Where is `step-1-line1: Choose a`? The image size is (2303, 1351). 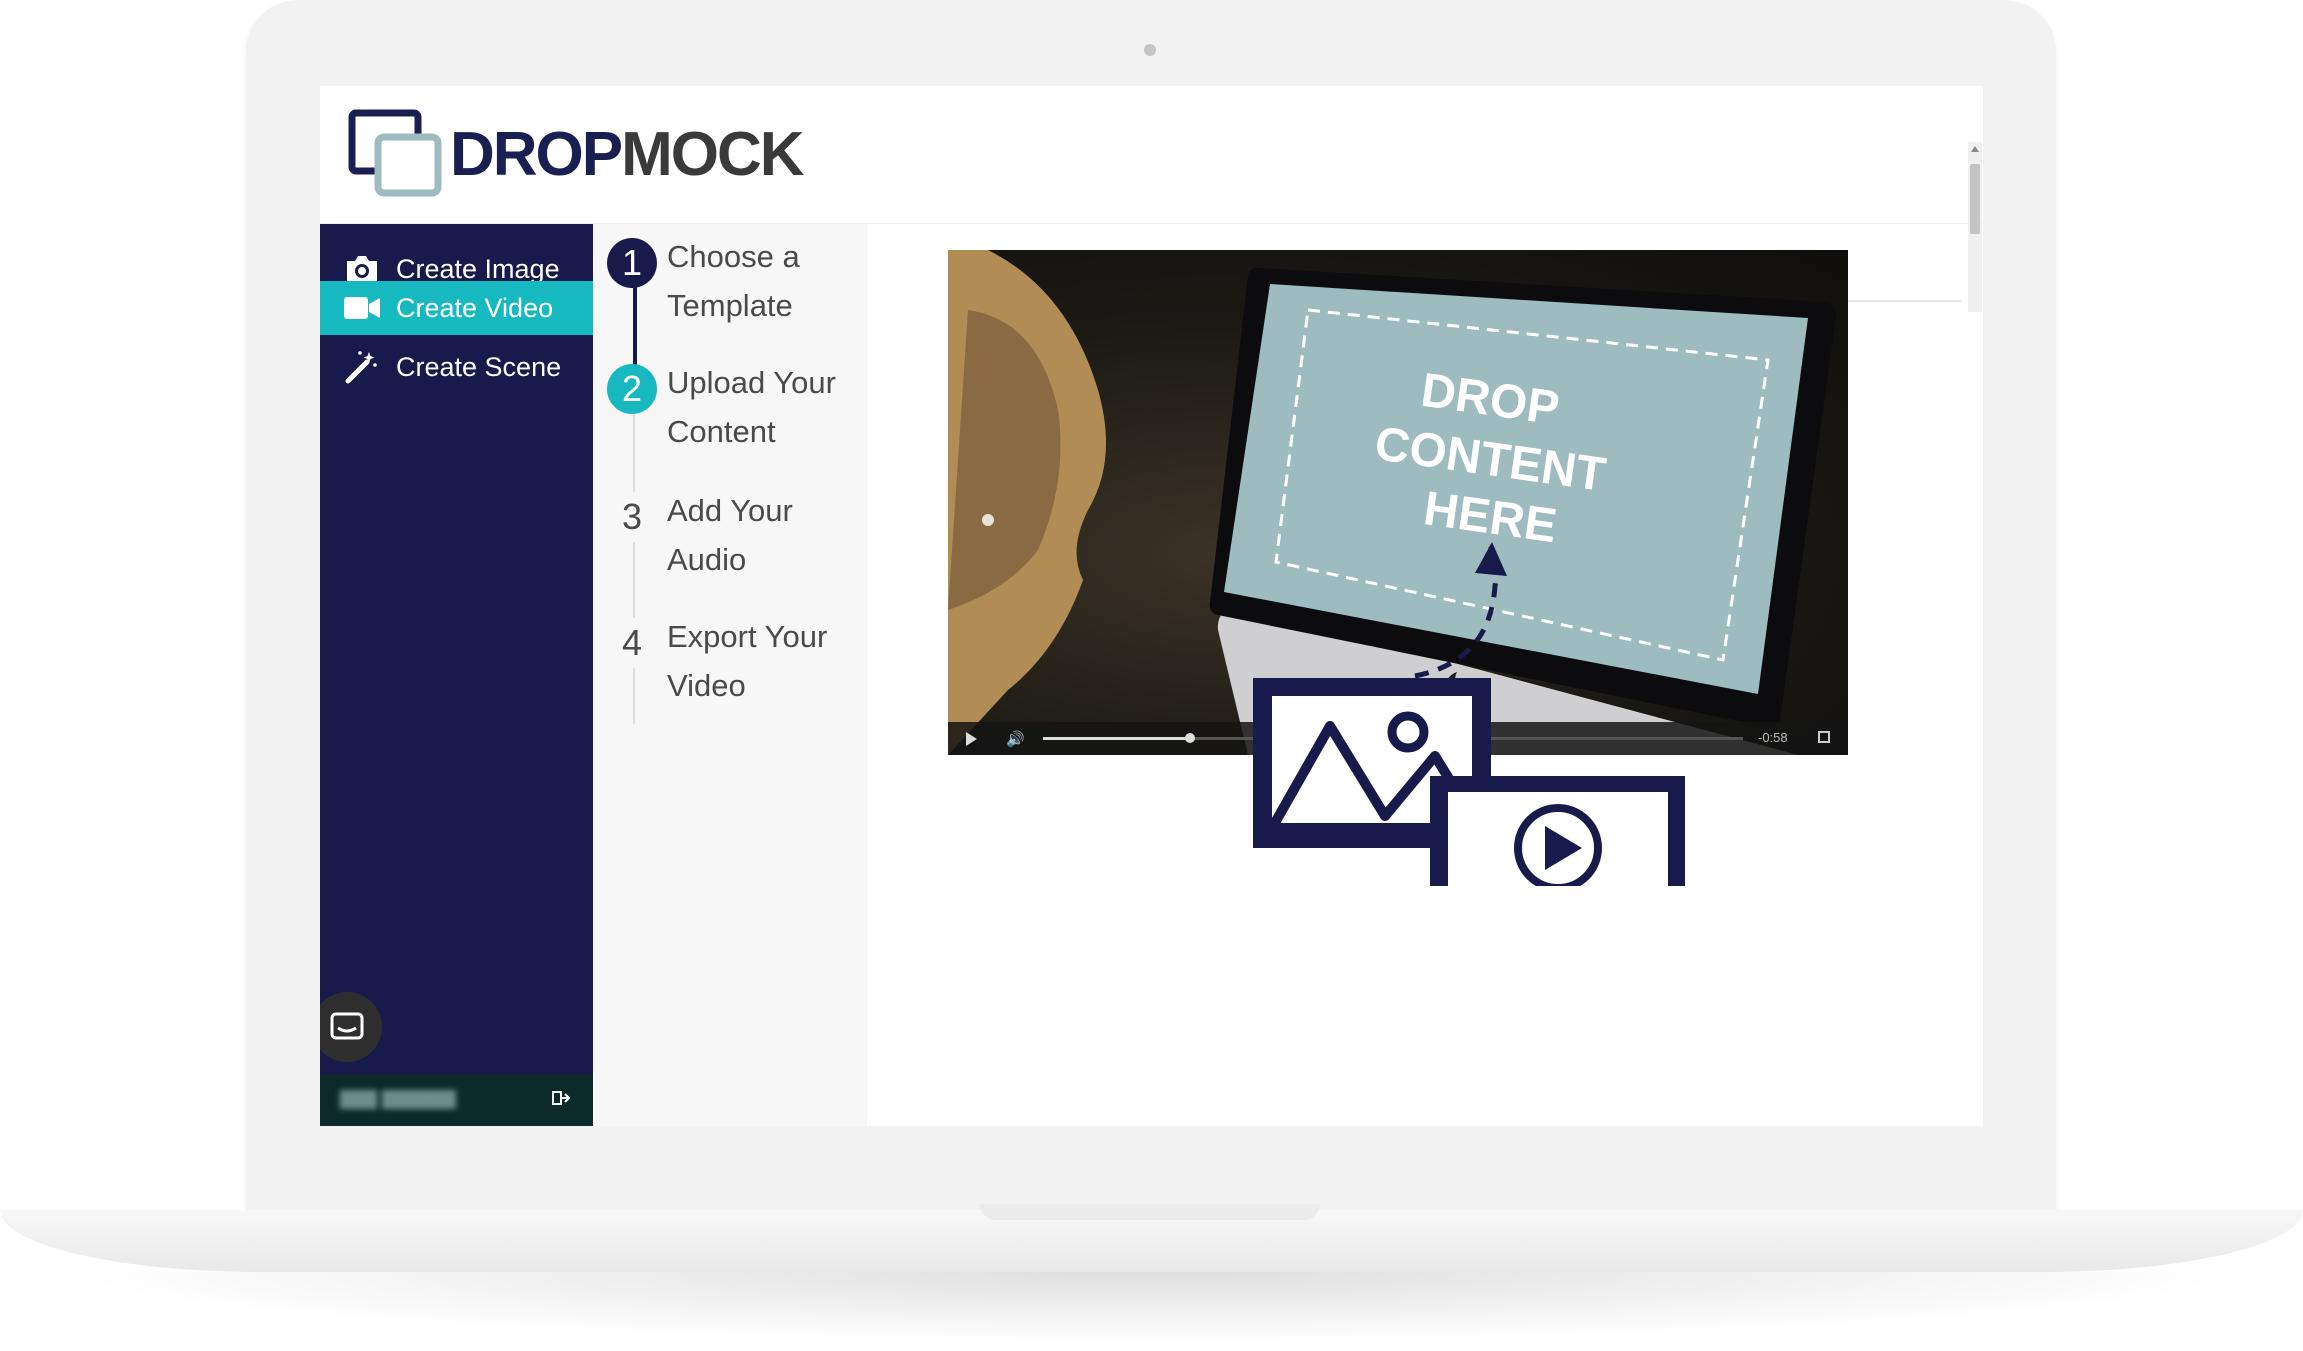 step-1-line1: Choose a is located at coordinates (733, 256).